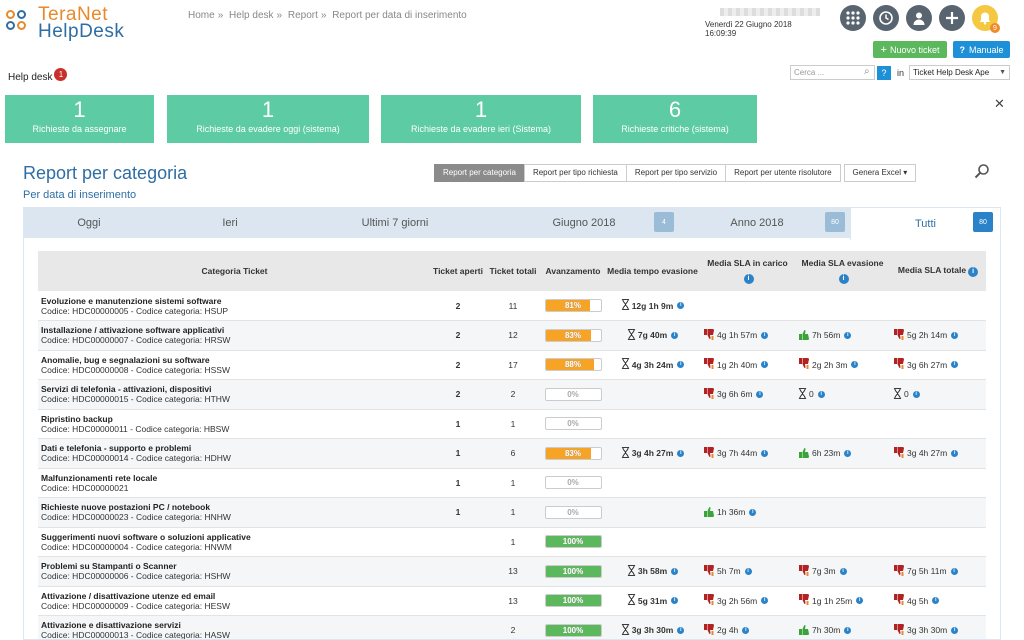 The height and width of the screenshot is (640, 1024). What do you see at coordinates (675, 119) in the screenshot?
I see `card-critiche: 6 Richieste critiche (sistema)` at bounding box center [675, 119].